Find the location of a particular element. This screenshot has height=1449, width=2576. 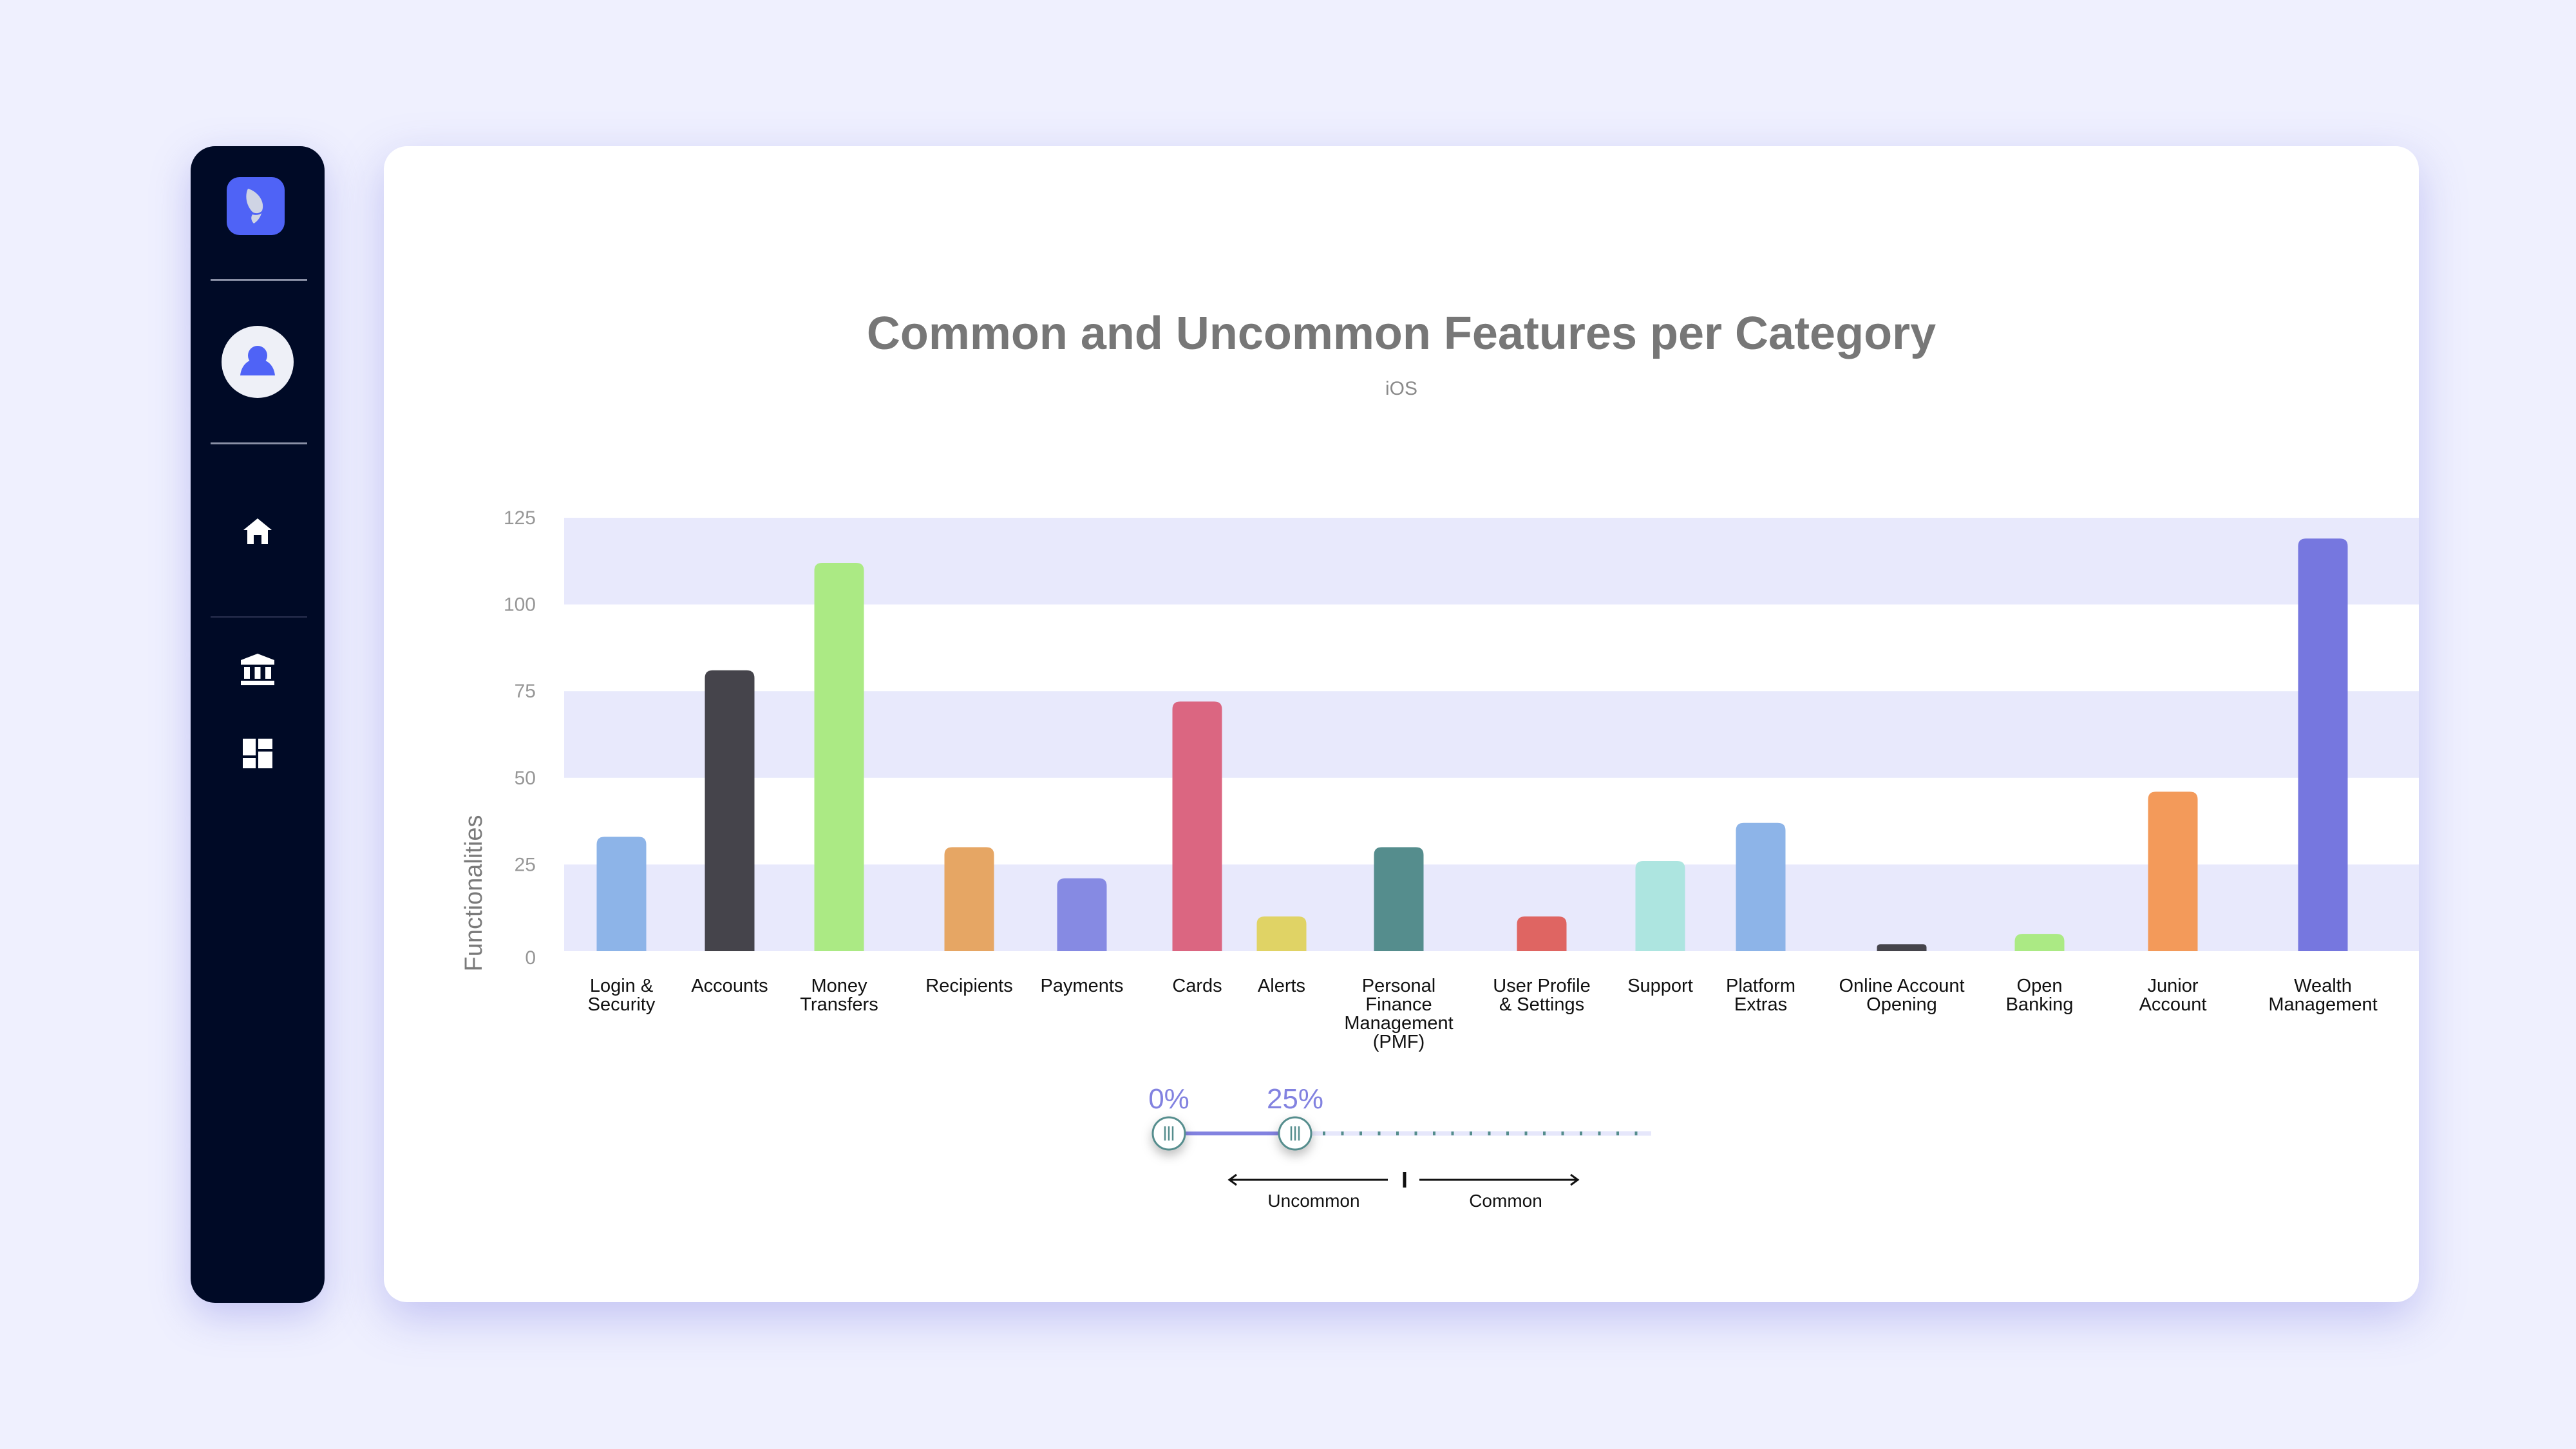

y-tick-label: 100 is located at coordinates (520, 605).